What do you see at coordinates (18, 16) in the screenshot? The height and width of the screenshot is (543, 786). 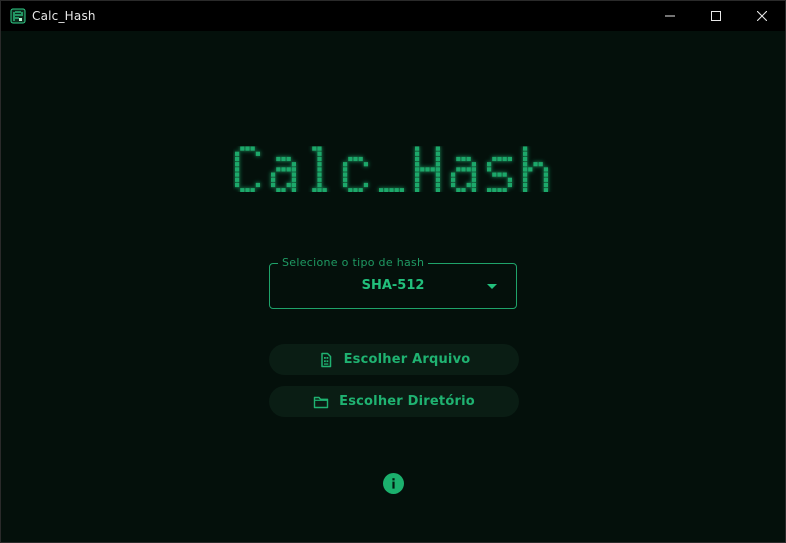 I see `app-icon` at bounding box center [18, 16].